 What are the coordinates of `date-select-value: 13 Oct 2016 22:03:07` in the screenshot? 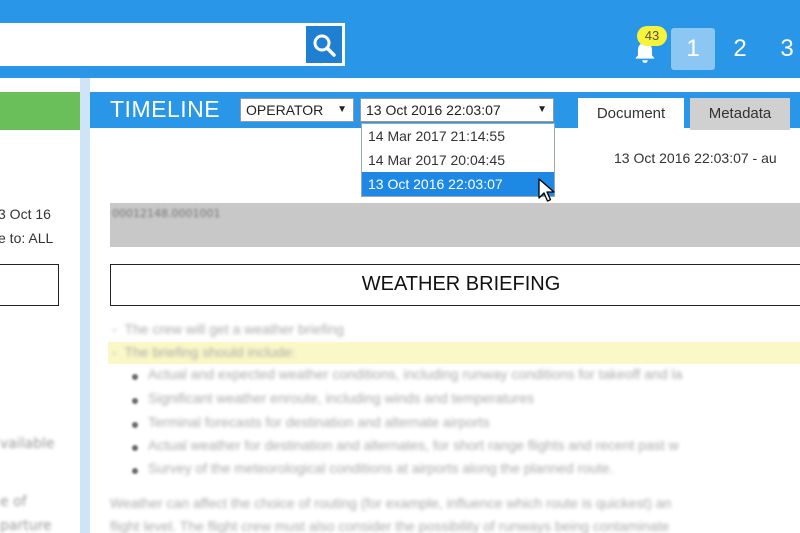 It's located at (433, 110).